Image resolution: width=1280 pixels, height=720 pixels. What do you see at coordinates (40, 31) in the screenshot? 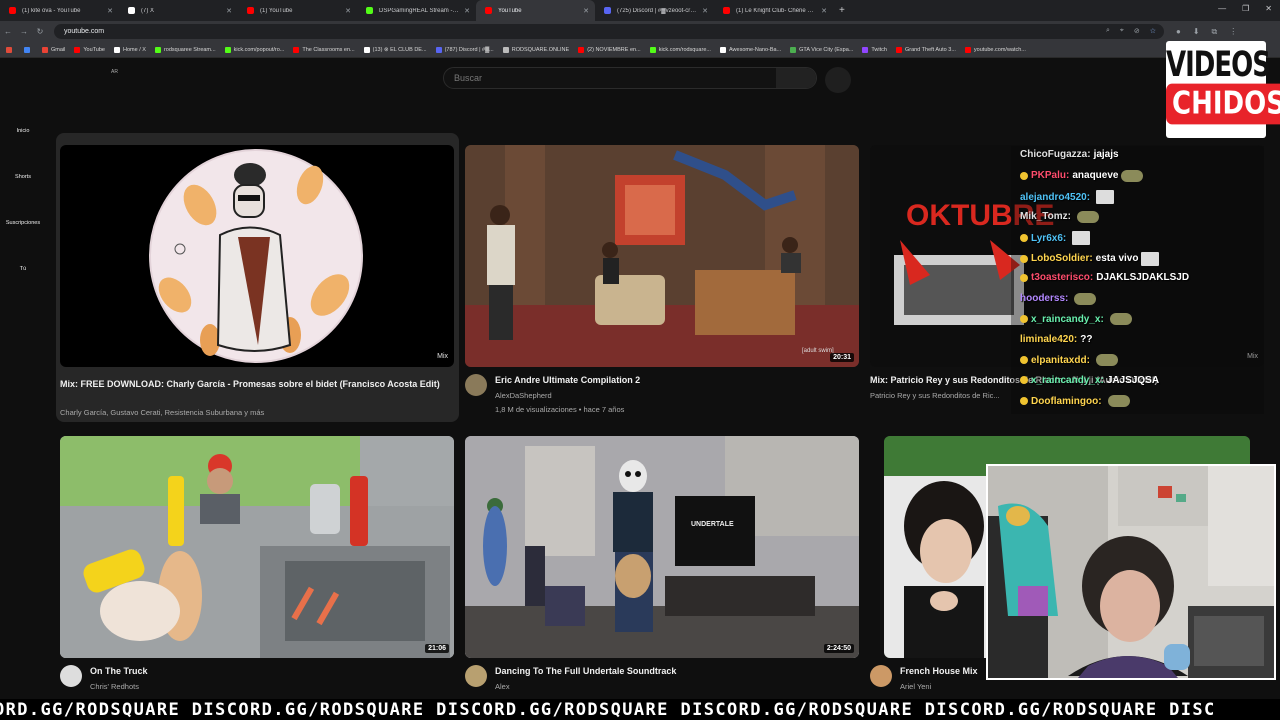
I see `reload-icon: ↻` at bounding box center [40, 31].